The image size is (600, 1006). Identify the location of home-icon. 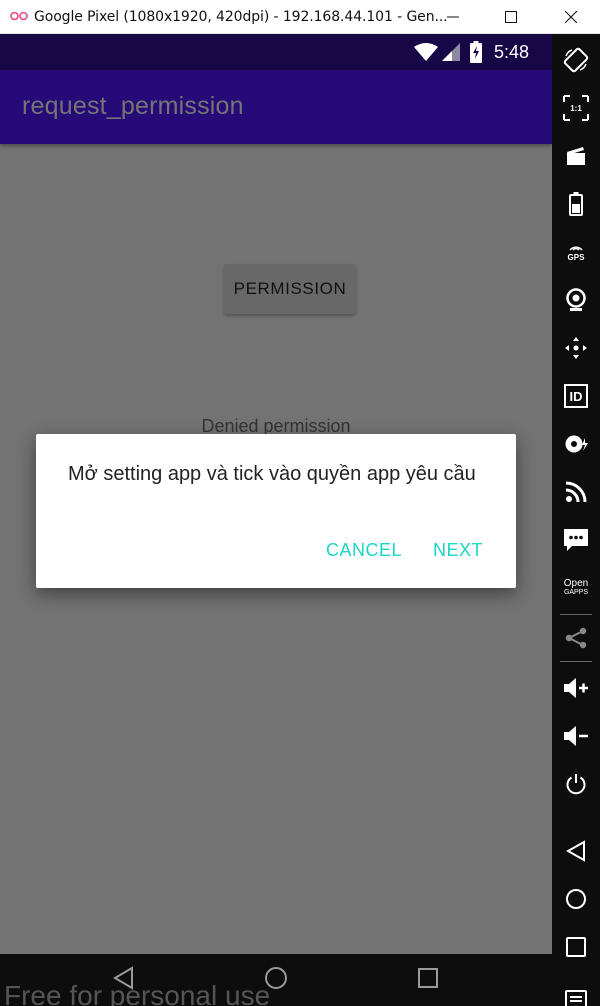
(576, 899).